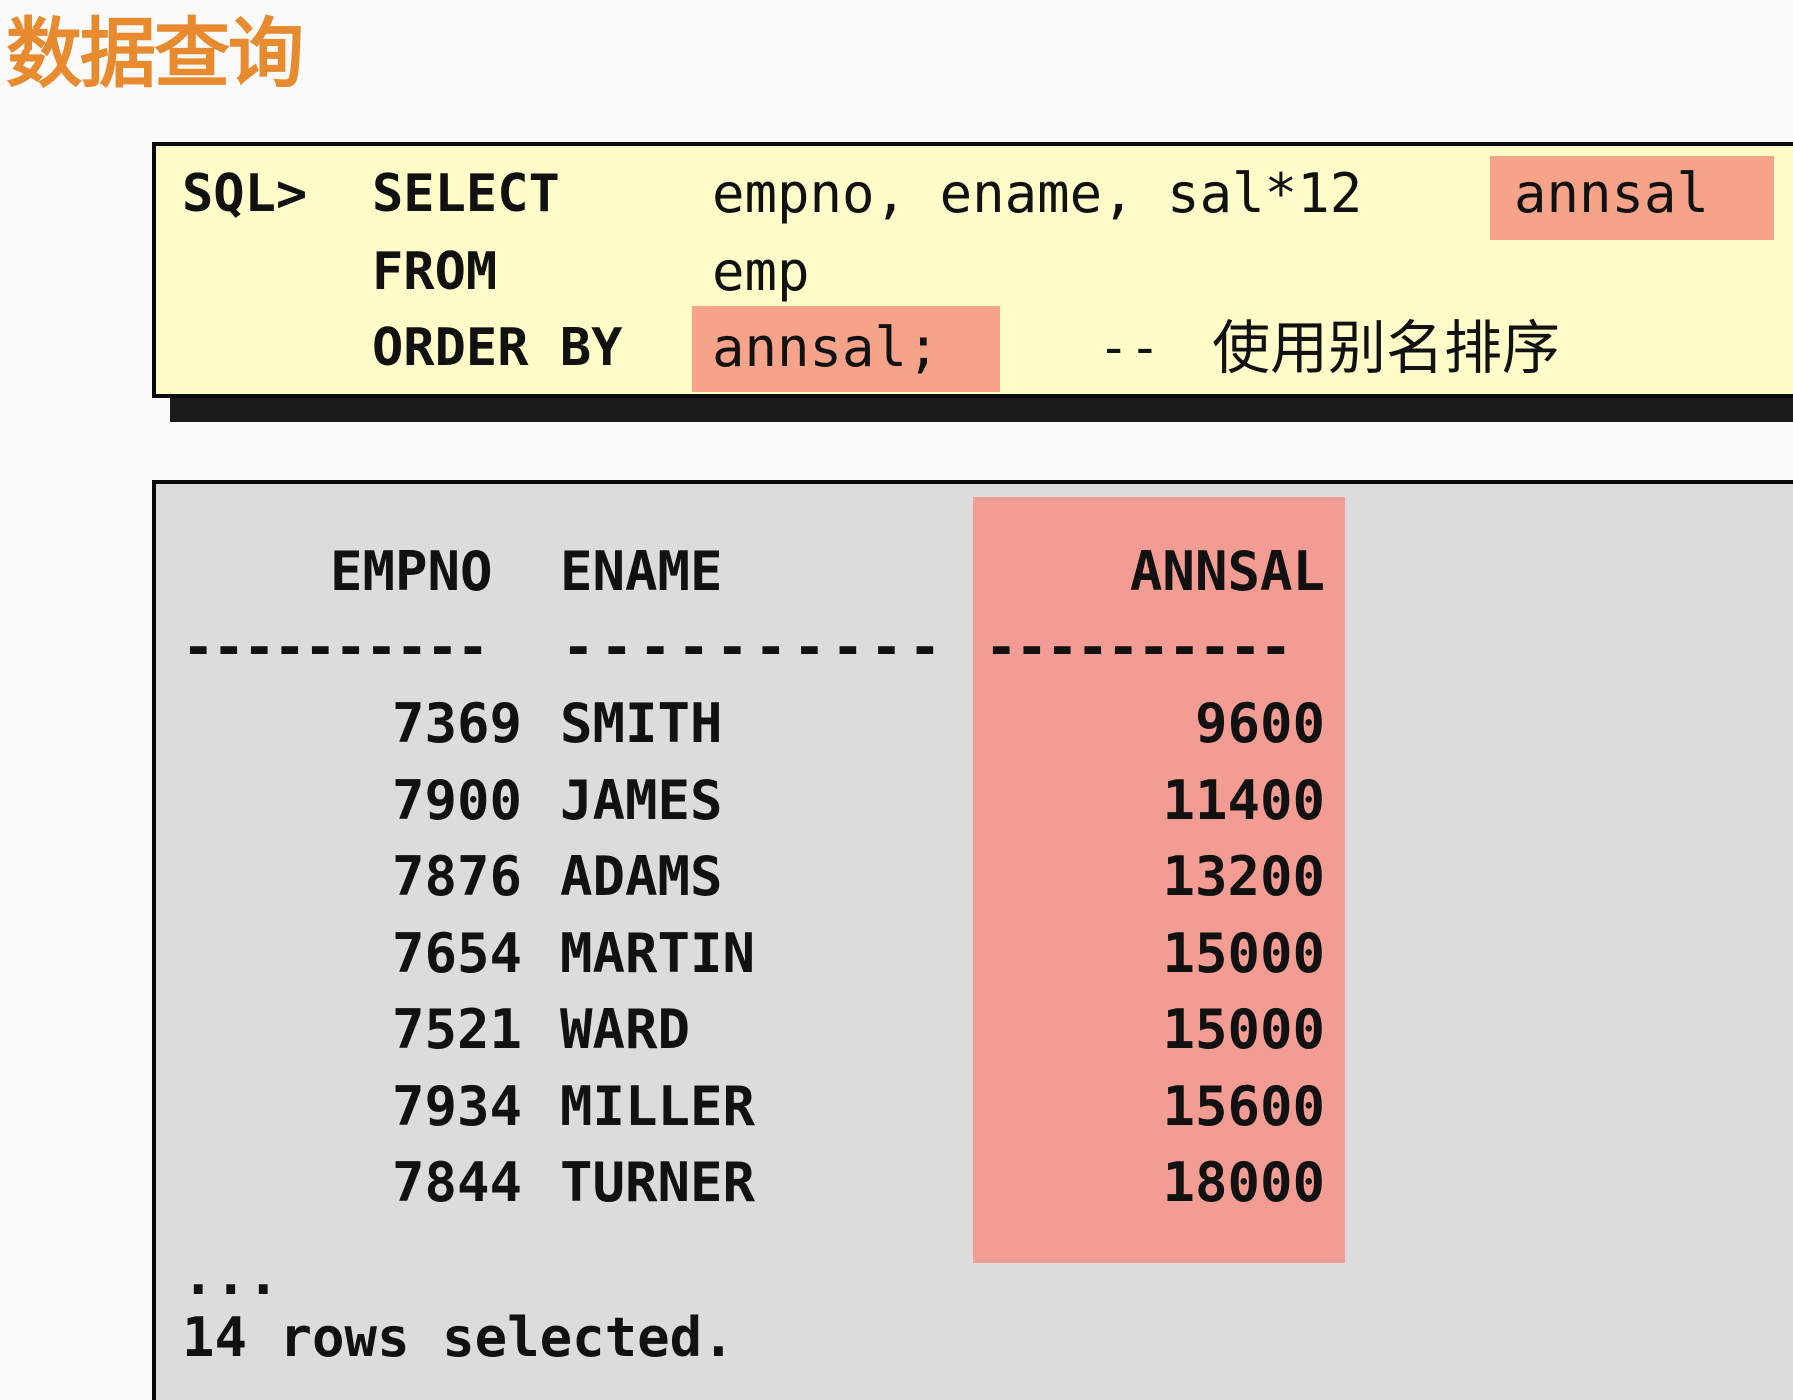 The height and width of the screenshot is (1400, 1793). What do you see at coordinates (456, 1029) in the screenshot?
I see `cell-empno: 7521` at bounding box center [456, 1029].